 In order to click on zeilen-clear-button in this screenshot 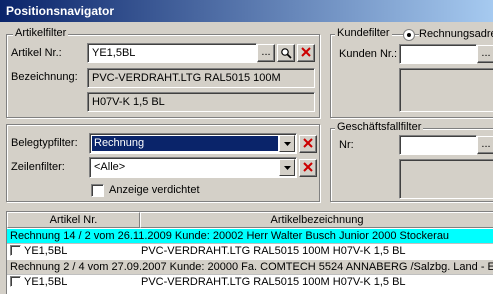, I will do `click(308, 168)`.